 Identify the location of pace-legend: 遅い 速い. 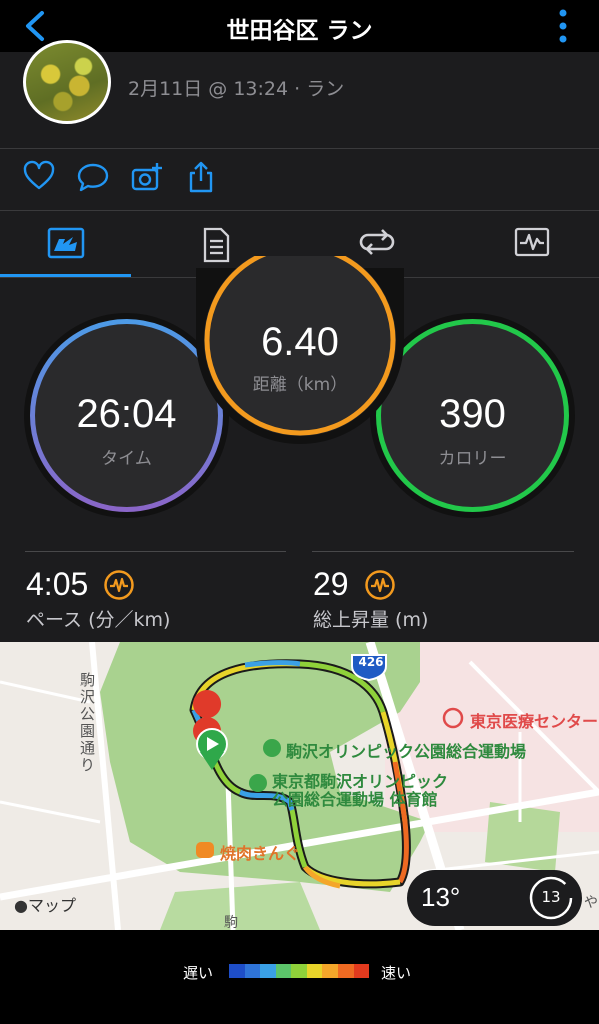
(299, 977).